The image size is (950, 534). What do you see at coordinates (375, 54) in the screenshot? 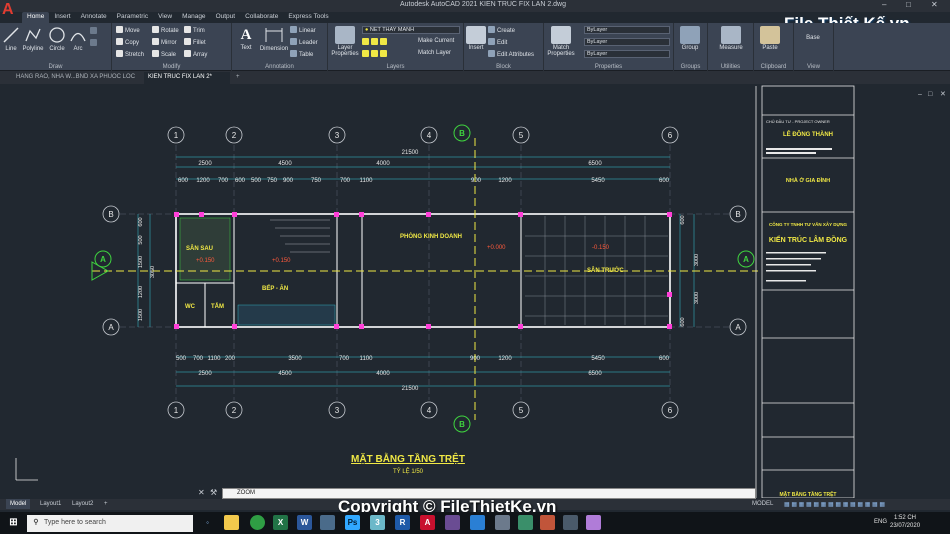
I see `layer-tools-row2` at bounding box center [375, 54].